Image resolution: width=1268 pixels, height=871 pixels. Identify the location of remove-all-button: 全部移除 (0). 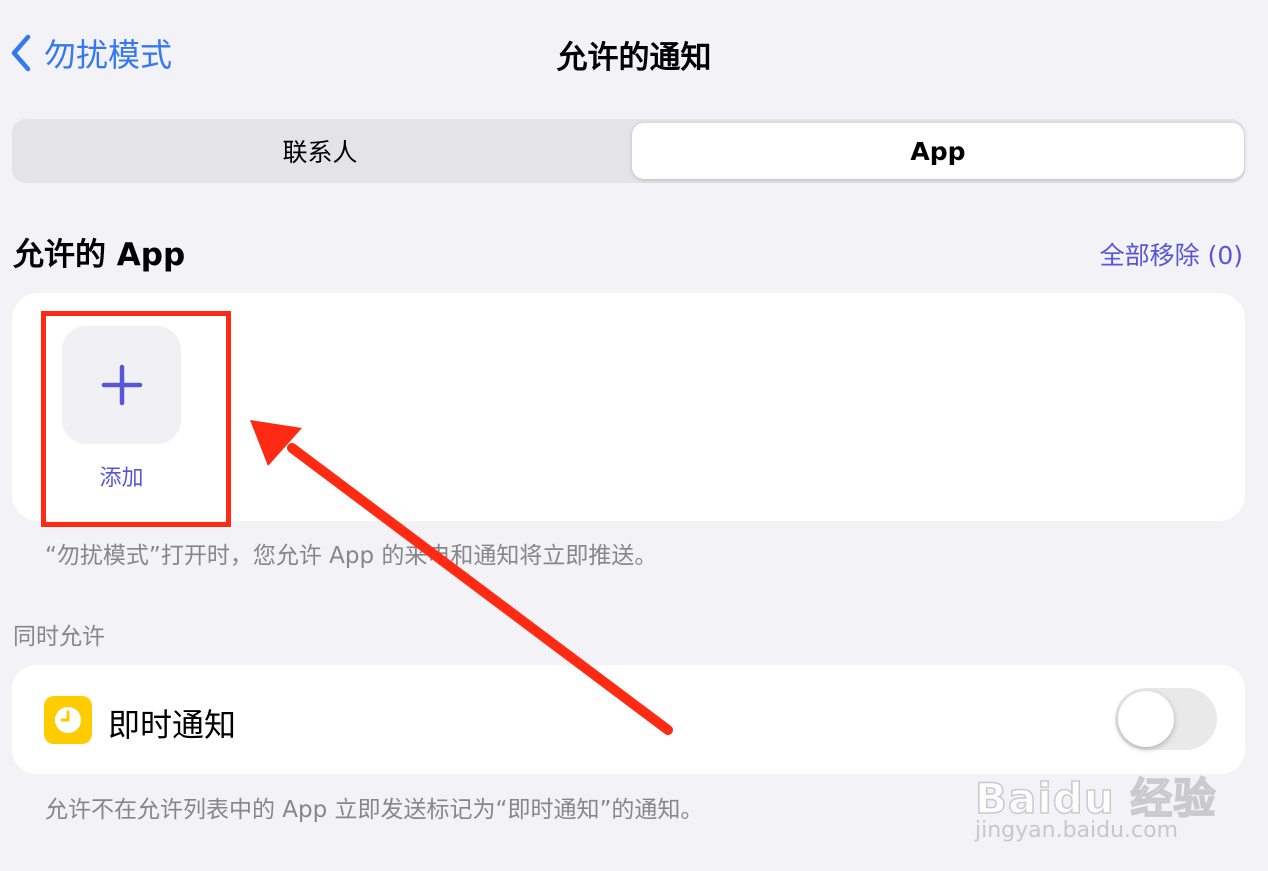
(1171, 254).